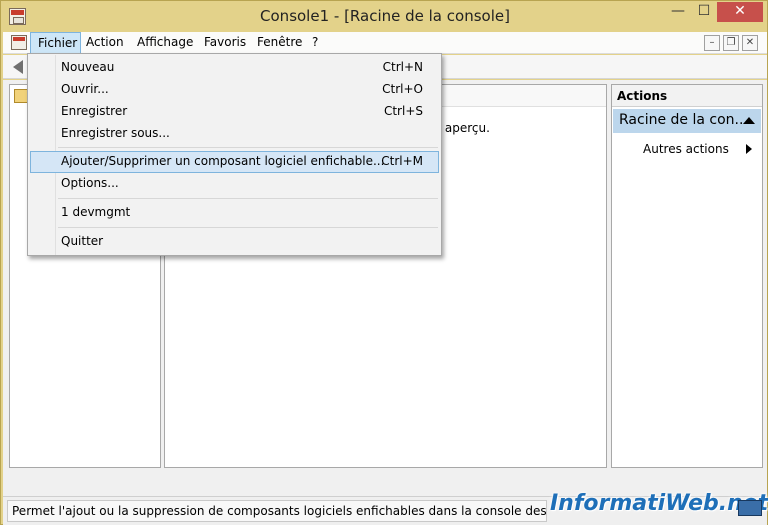 The image size is (768, 525). What do you see at coordinates (686, 149) in the screenshot?
I see `autres-actions-item: Autres actions` at bounding box center [686, 149].